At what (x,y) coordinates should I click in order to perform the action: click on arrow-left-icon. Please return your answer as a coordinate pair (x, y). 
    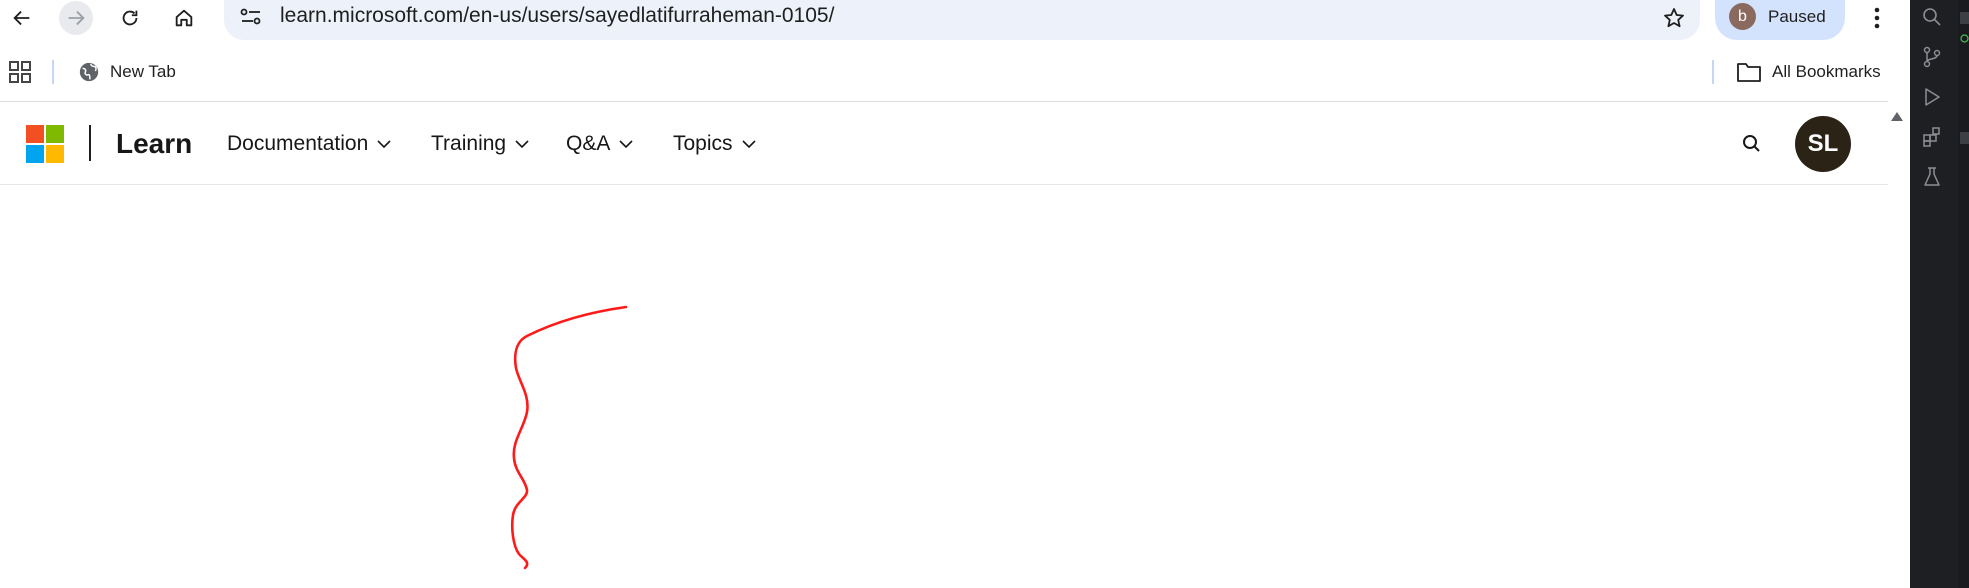
    Looking at the image, I should click on (21, 18).